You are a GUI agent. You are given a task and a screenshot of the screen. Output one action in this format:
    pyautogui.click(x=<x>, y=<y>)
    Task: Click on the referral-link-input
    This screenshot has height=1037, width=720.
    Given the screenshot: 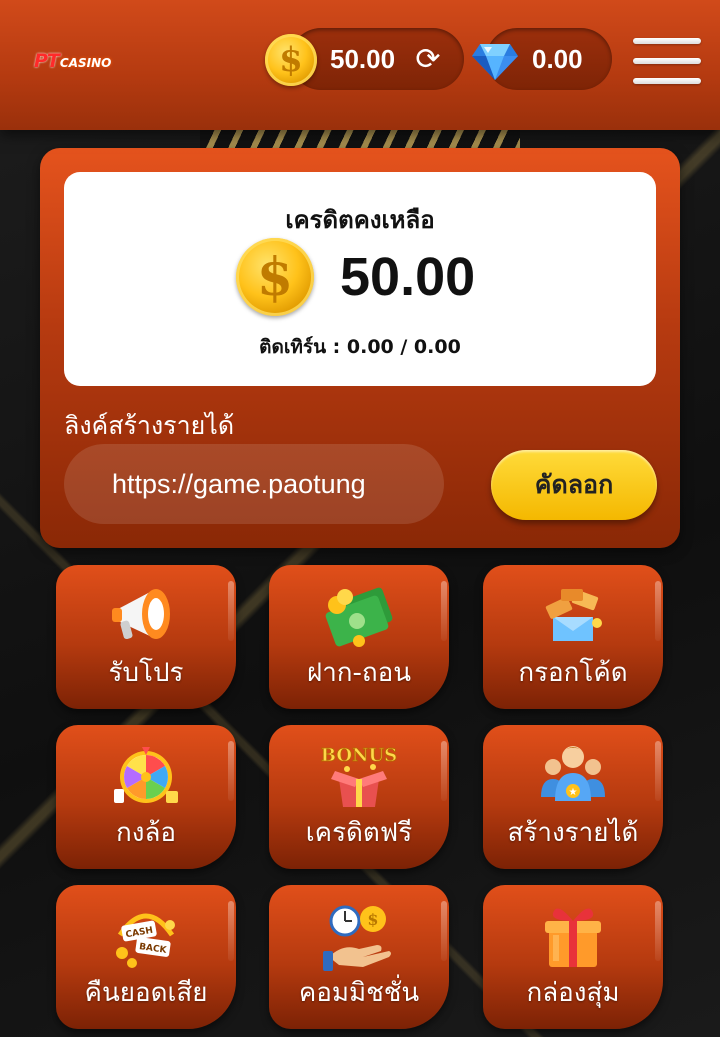 What is the action you would take?
    pyautogui.click(x=254, y=484)
    